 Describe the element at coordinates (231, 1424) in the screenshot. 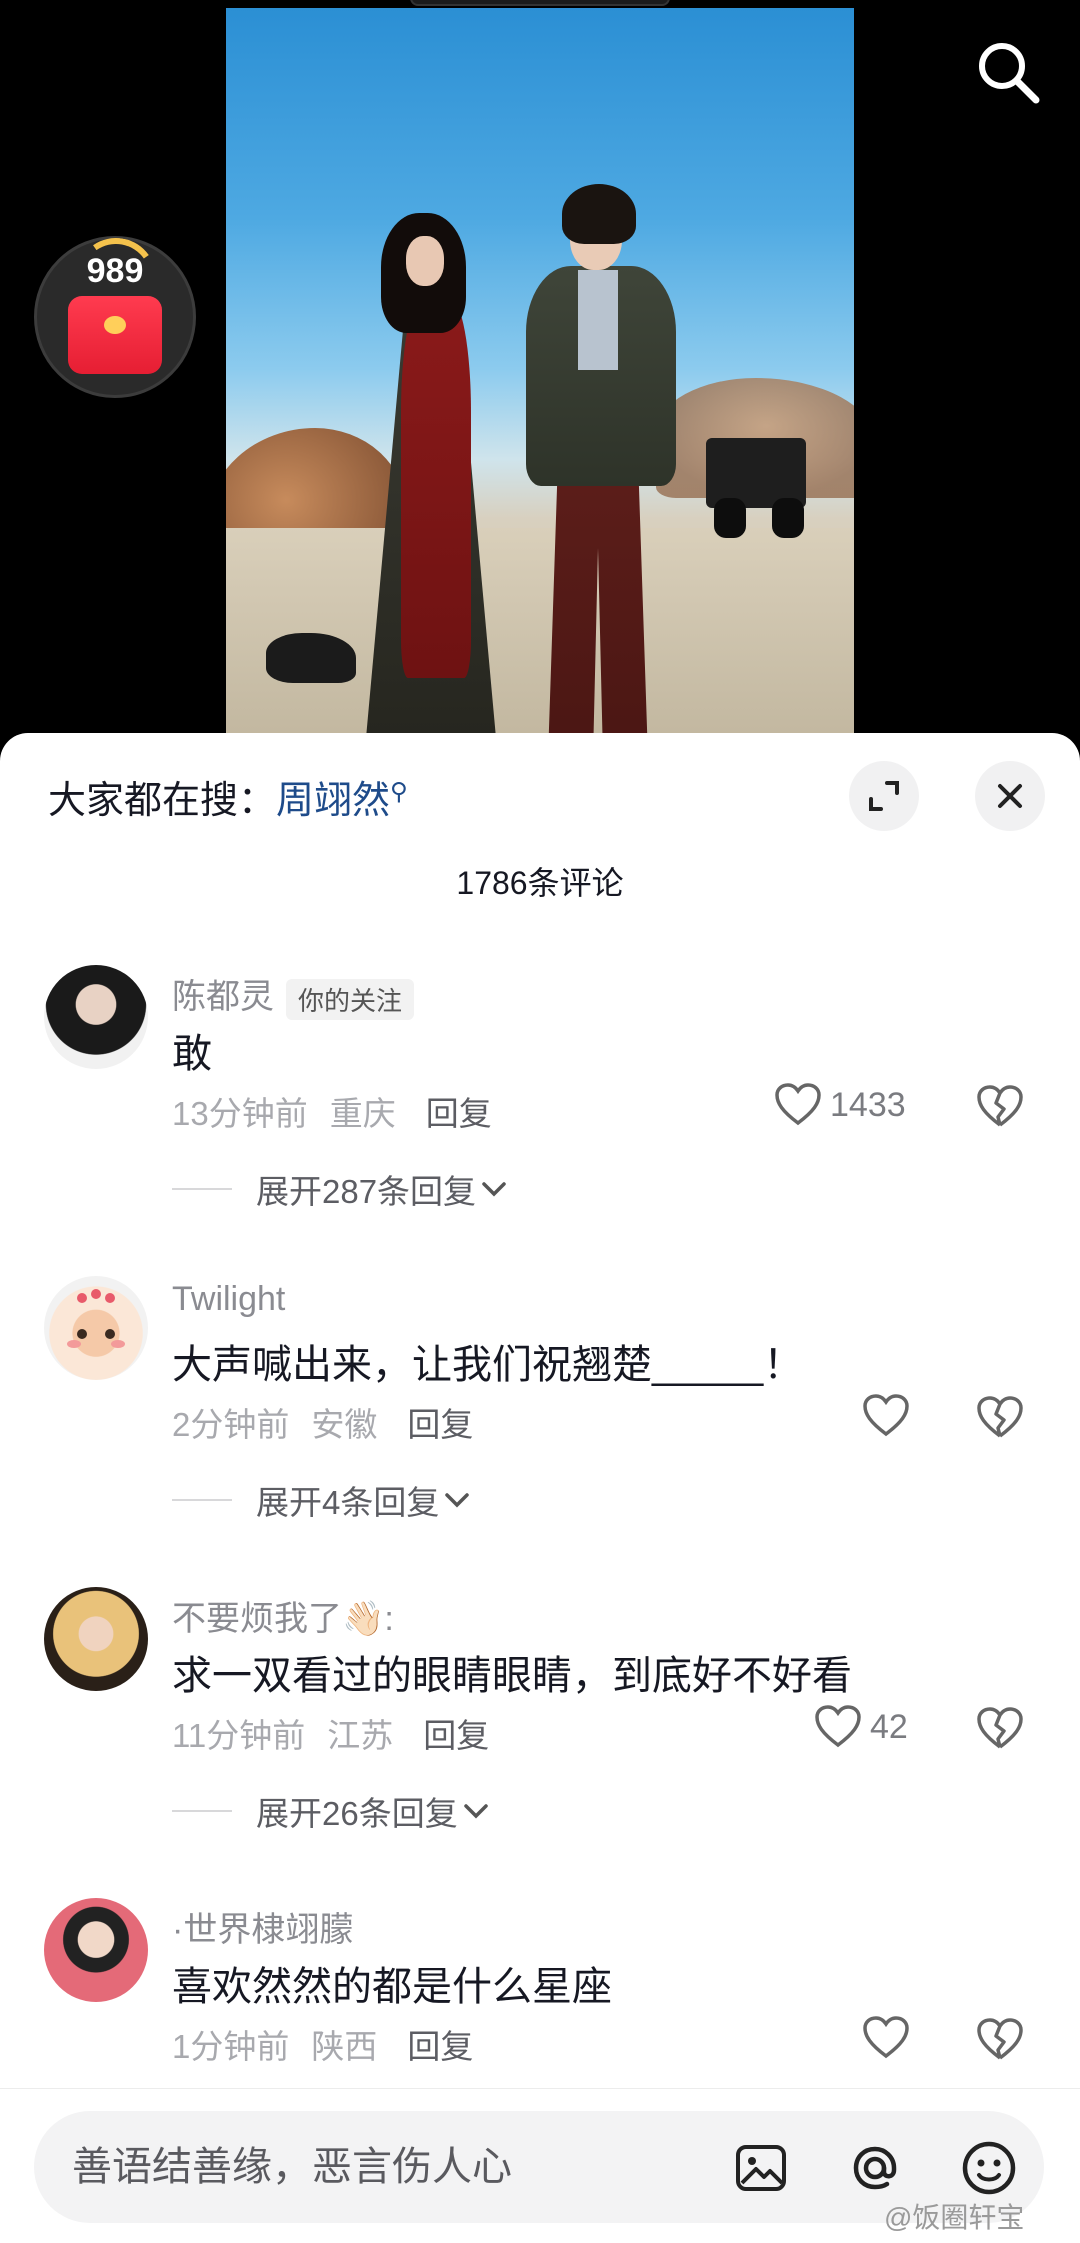

I see `comment-time: 2分钟前` at that location.